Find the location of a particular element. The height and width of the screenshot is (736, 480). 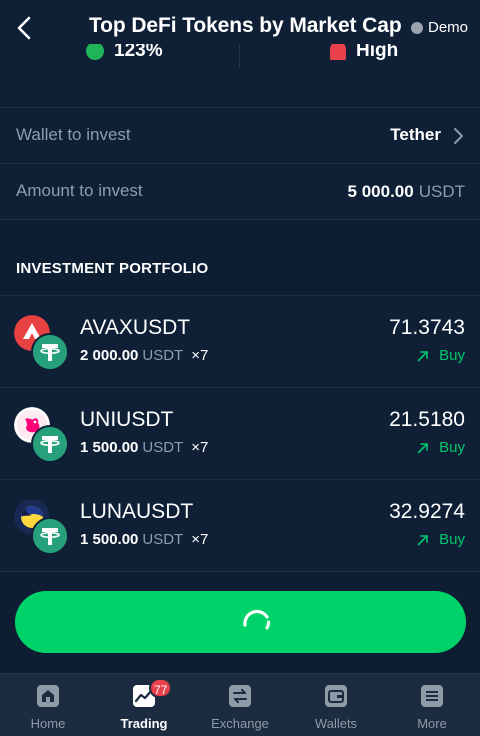

bottom-tab-bar: Home 77 Trading Exchange Wallets More is located at coordinates (240, 704).